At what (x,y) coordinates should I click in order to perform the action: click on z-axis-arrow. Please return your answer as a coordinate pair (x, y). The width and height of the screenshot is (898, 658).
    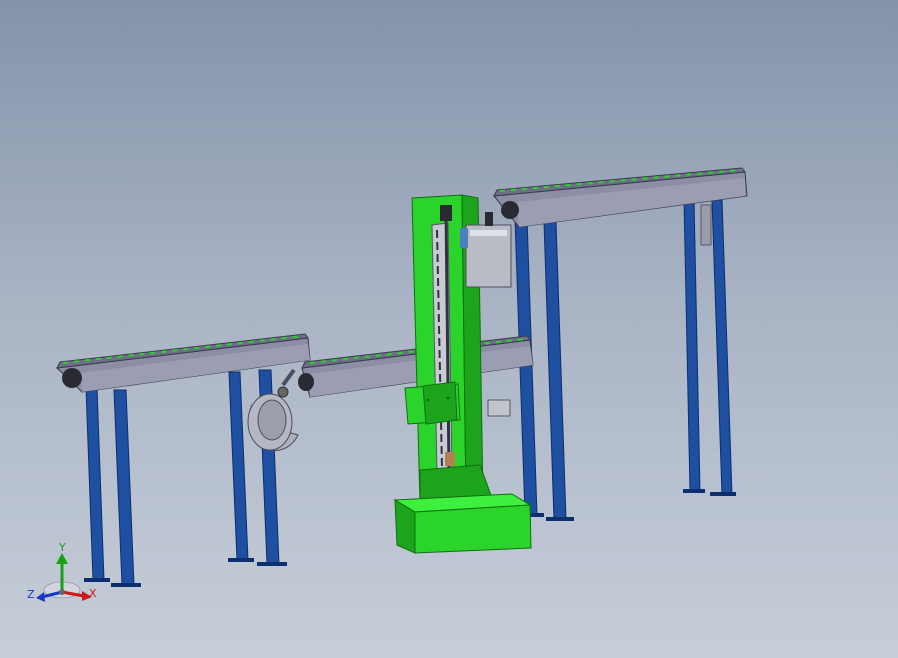
    Looking at the image, I should click on (40, 597).